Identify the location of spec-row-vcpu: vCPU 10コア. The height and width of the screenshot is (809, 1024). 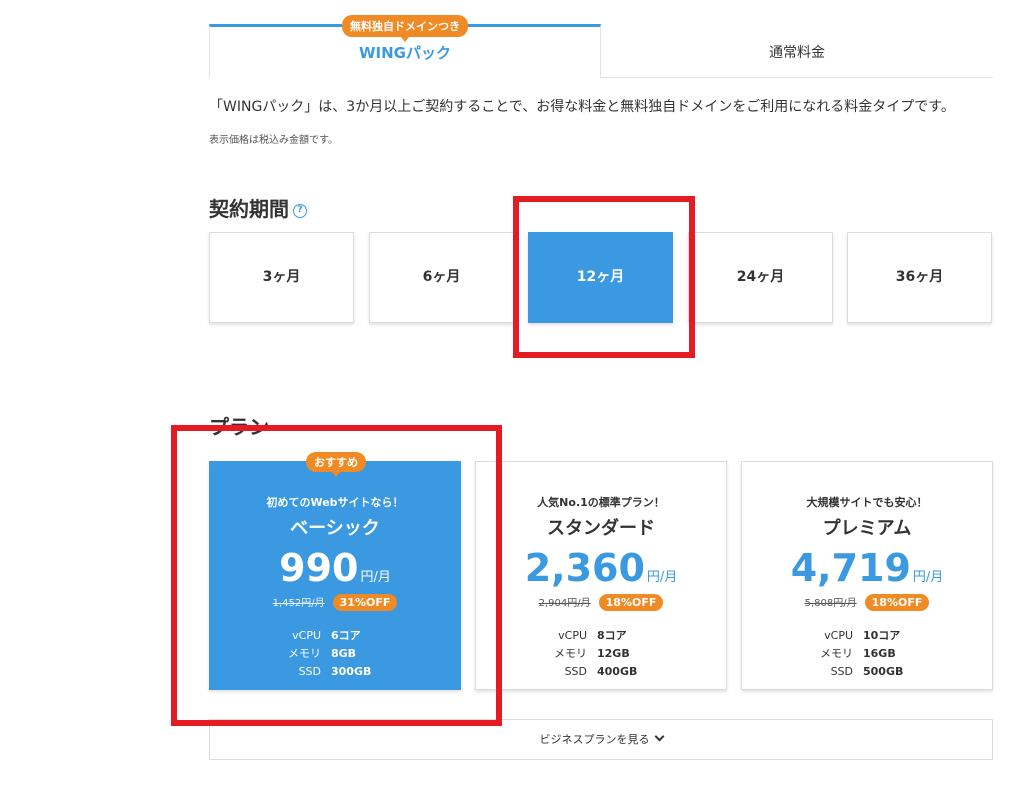
(867, 636).